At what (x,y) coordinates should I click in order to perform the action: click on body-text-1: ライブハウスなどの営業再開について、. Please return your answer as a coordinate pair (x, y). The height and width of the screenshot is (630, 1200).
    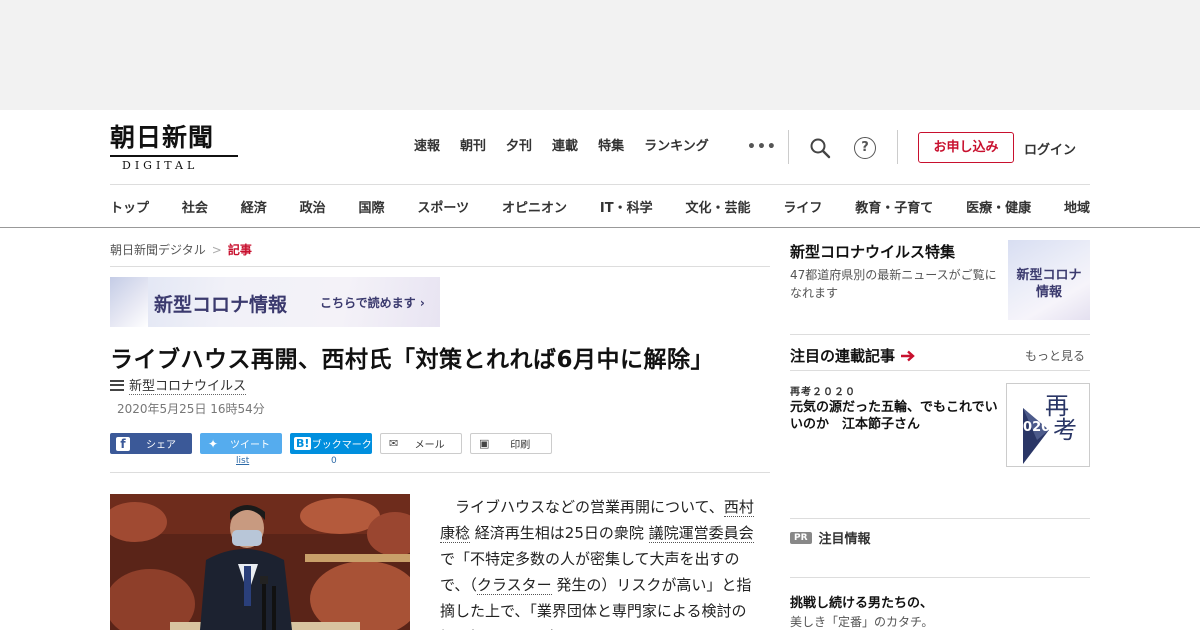
    Looking at the image, I should click on (589, 507).